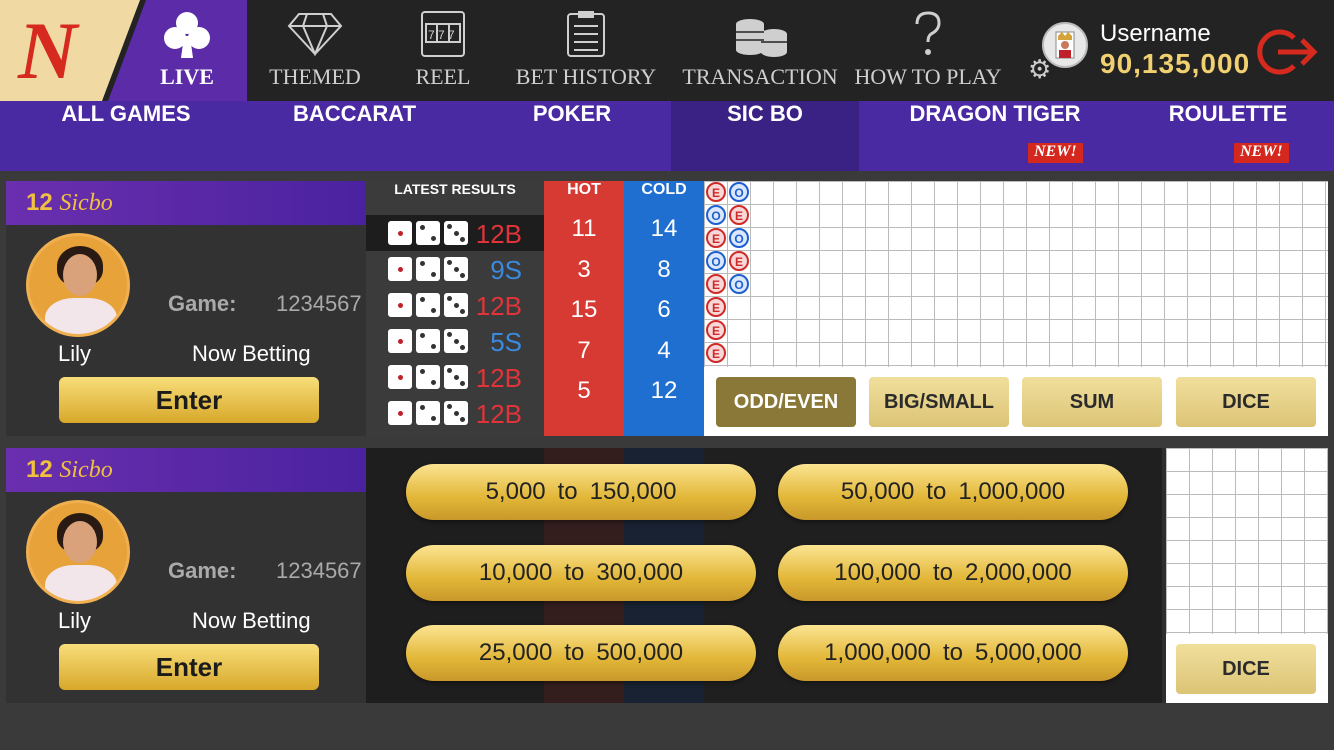  I want to click on user-balance: 90,135,000, so click(1175, 63).